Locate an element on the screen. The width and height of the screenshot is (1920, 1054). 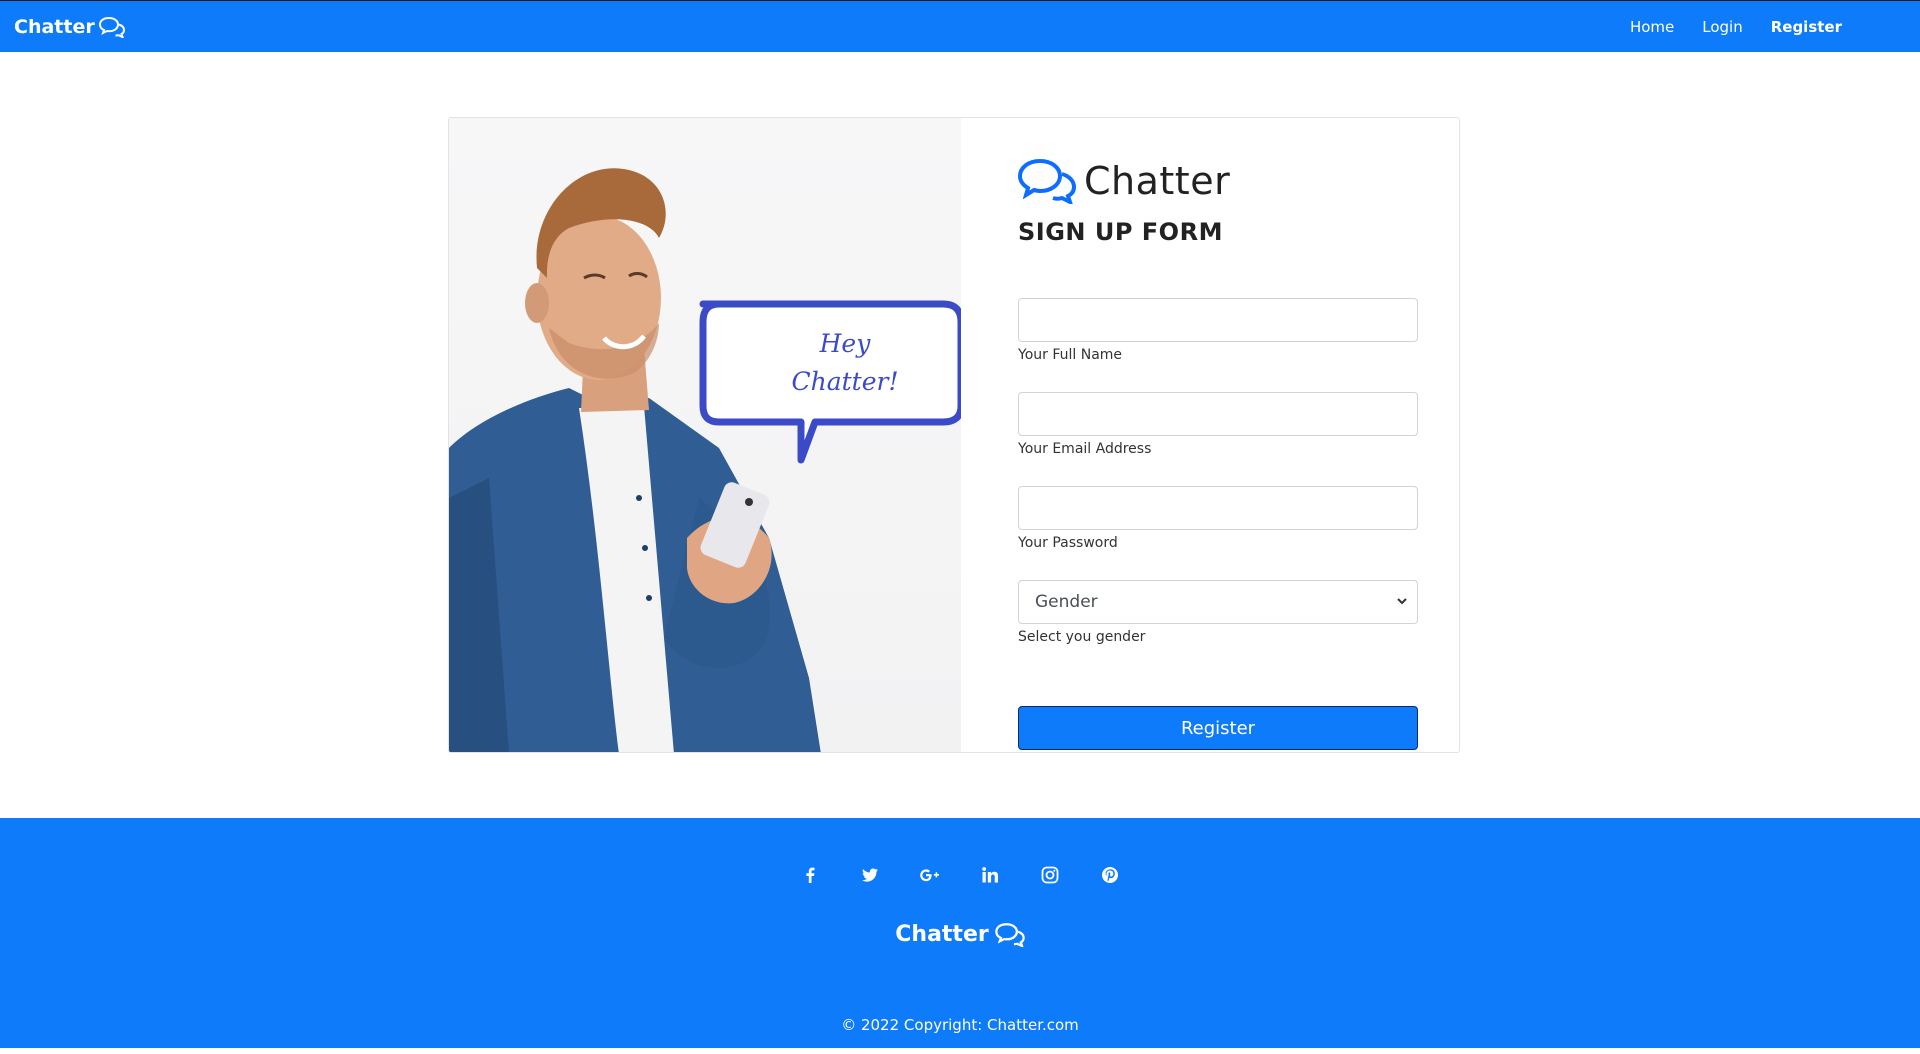
email-field: Your Email Address is located at coordinates (1218, 424).